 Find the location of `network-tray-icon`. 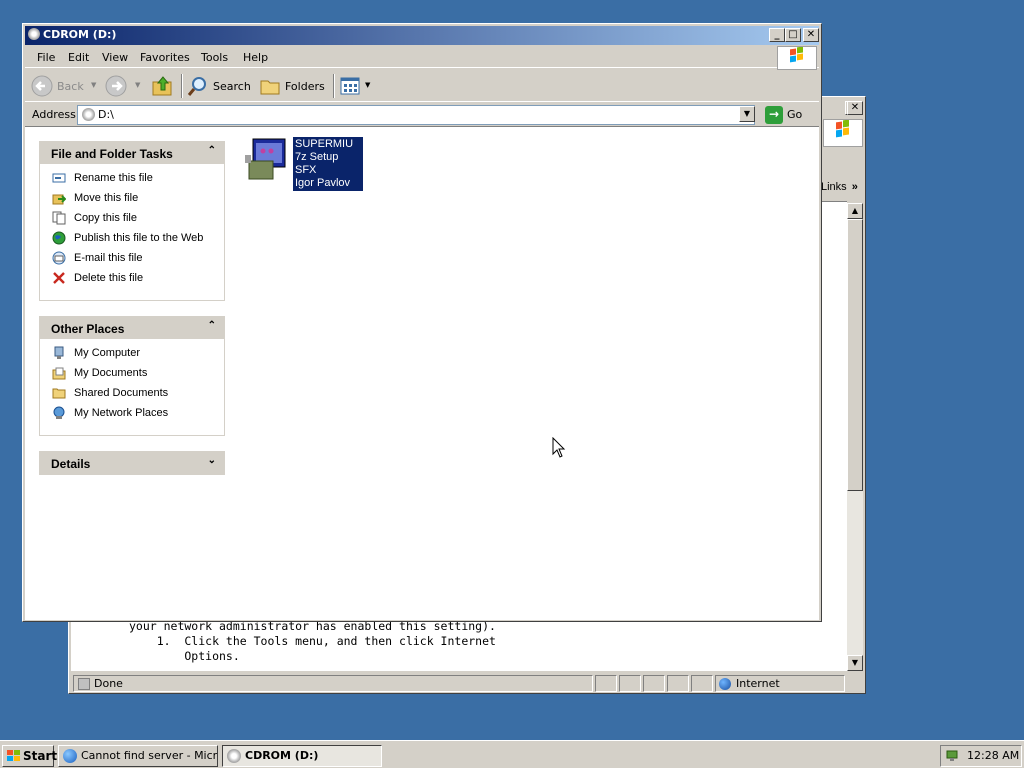

network-tray-icon is located at coordinates (953, 756).